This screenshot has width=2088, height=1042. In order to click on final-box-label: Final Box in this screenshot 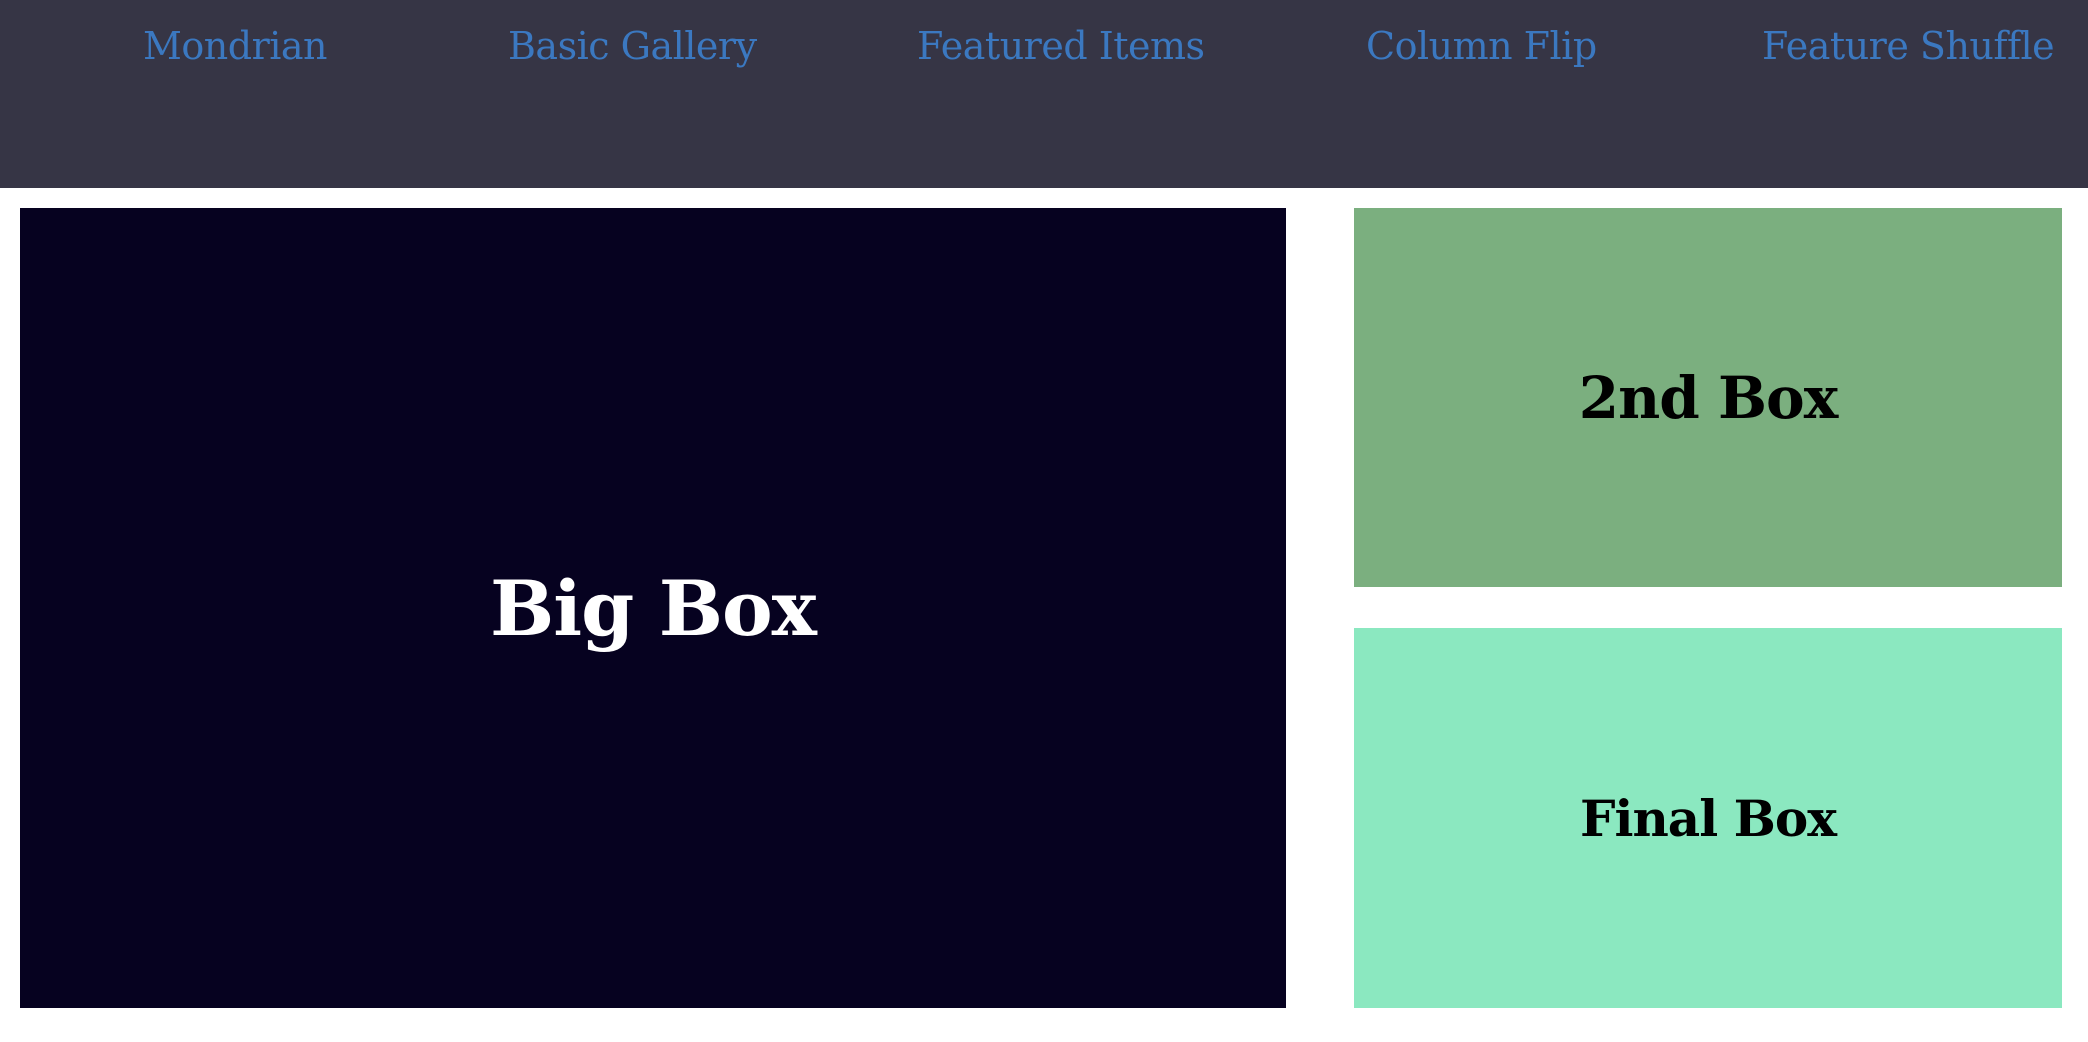, I will do `click(1708, 818)`.